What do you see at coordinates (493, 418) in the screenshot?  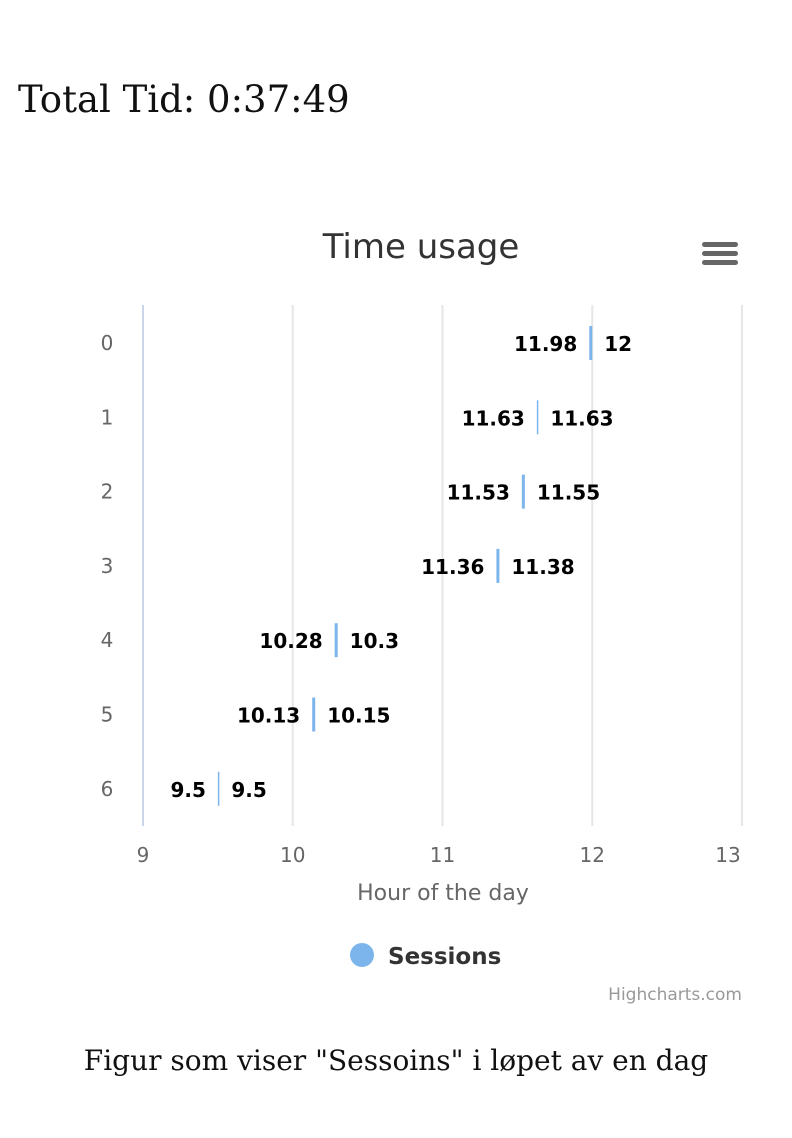 I see `data-label-low: 11.63` at bounding box center [493, 418].